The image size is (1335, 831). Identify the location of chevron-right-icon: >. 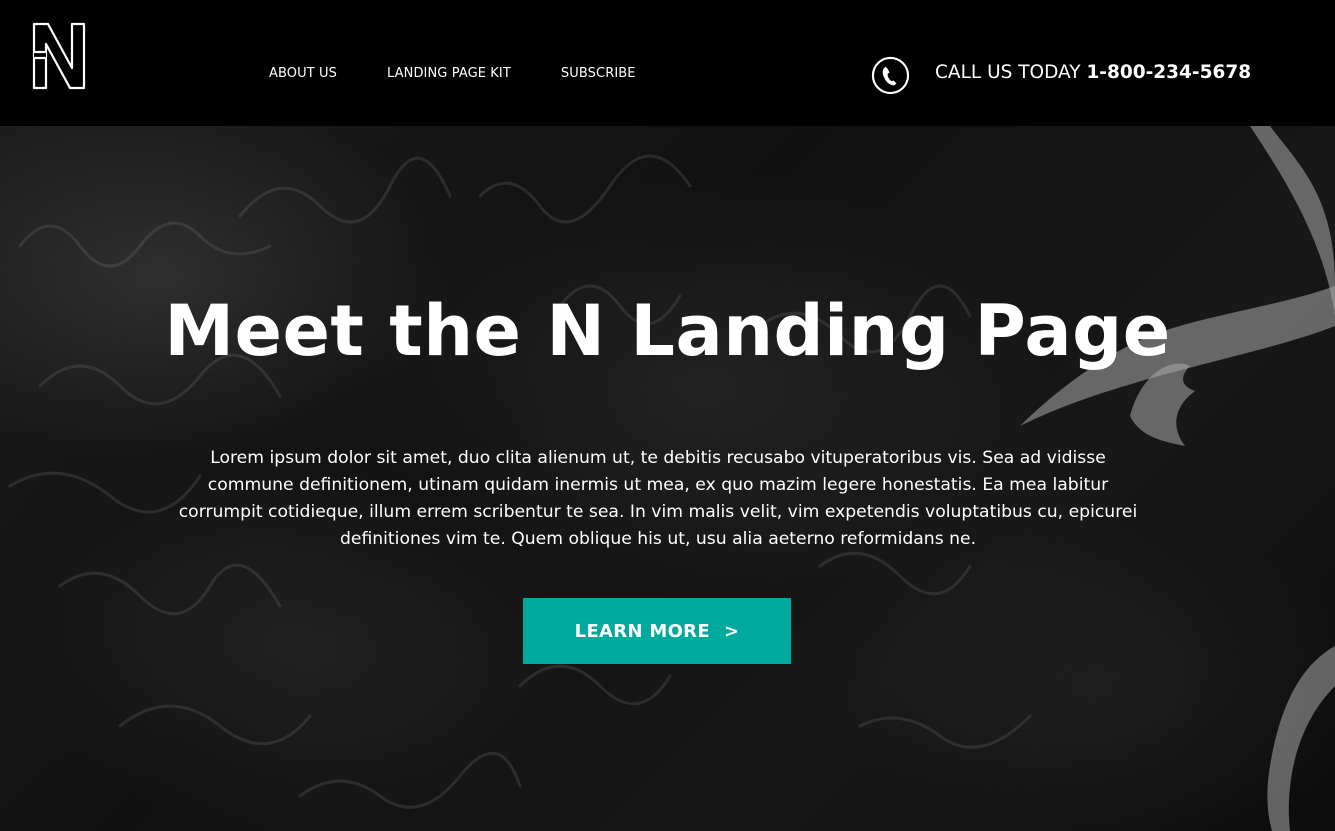
(731, 631).